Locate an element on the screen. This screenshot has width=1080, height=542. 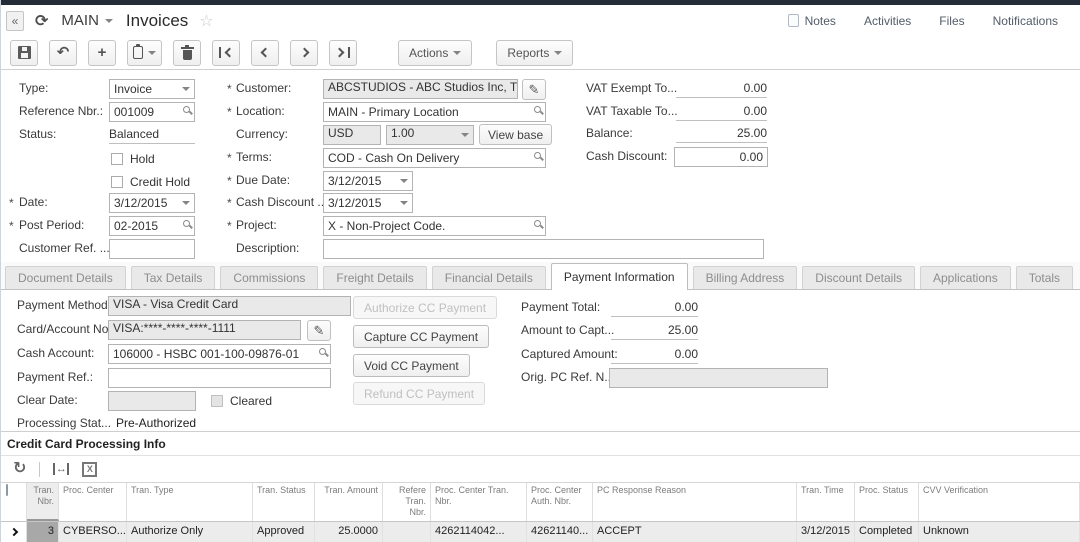
cell-tran-nbr: 3 is located at coordinates (43, 532).